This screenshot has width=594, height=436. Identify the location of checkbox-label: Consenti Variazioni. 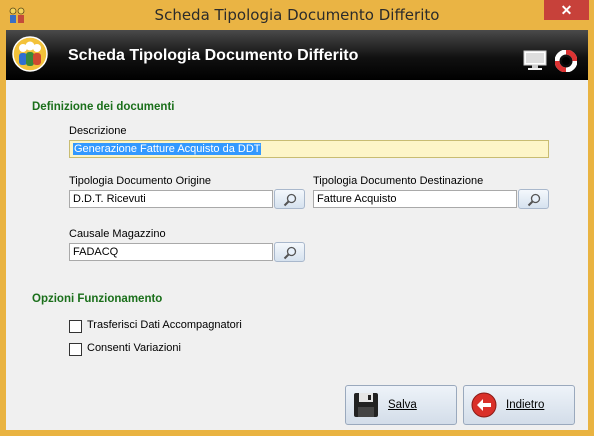
(134, 348).